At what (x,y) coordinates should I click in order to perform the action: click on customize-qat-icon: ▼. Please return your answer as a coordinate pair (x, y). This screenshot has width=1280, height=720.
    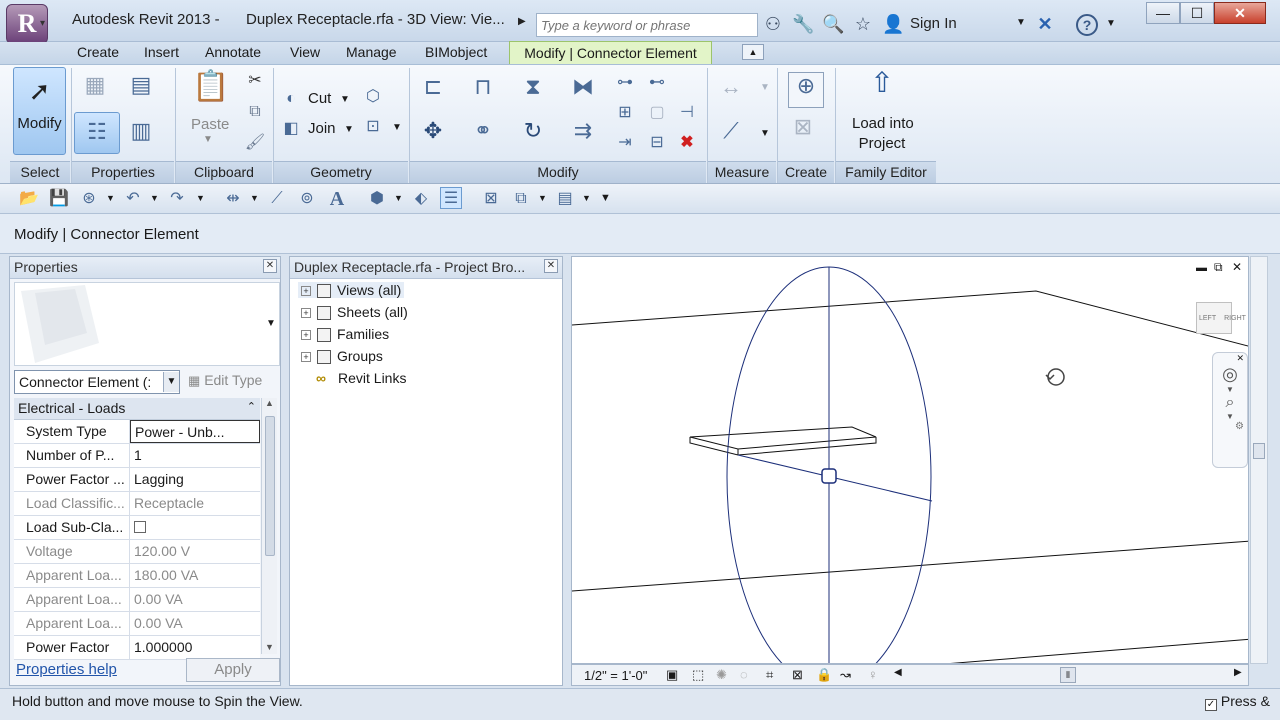
    Looking at the image, I should click on (605, 198).